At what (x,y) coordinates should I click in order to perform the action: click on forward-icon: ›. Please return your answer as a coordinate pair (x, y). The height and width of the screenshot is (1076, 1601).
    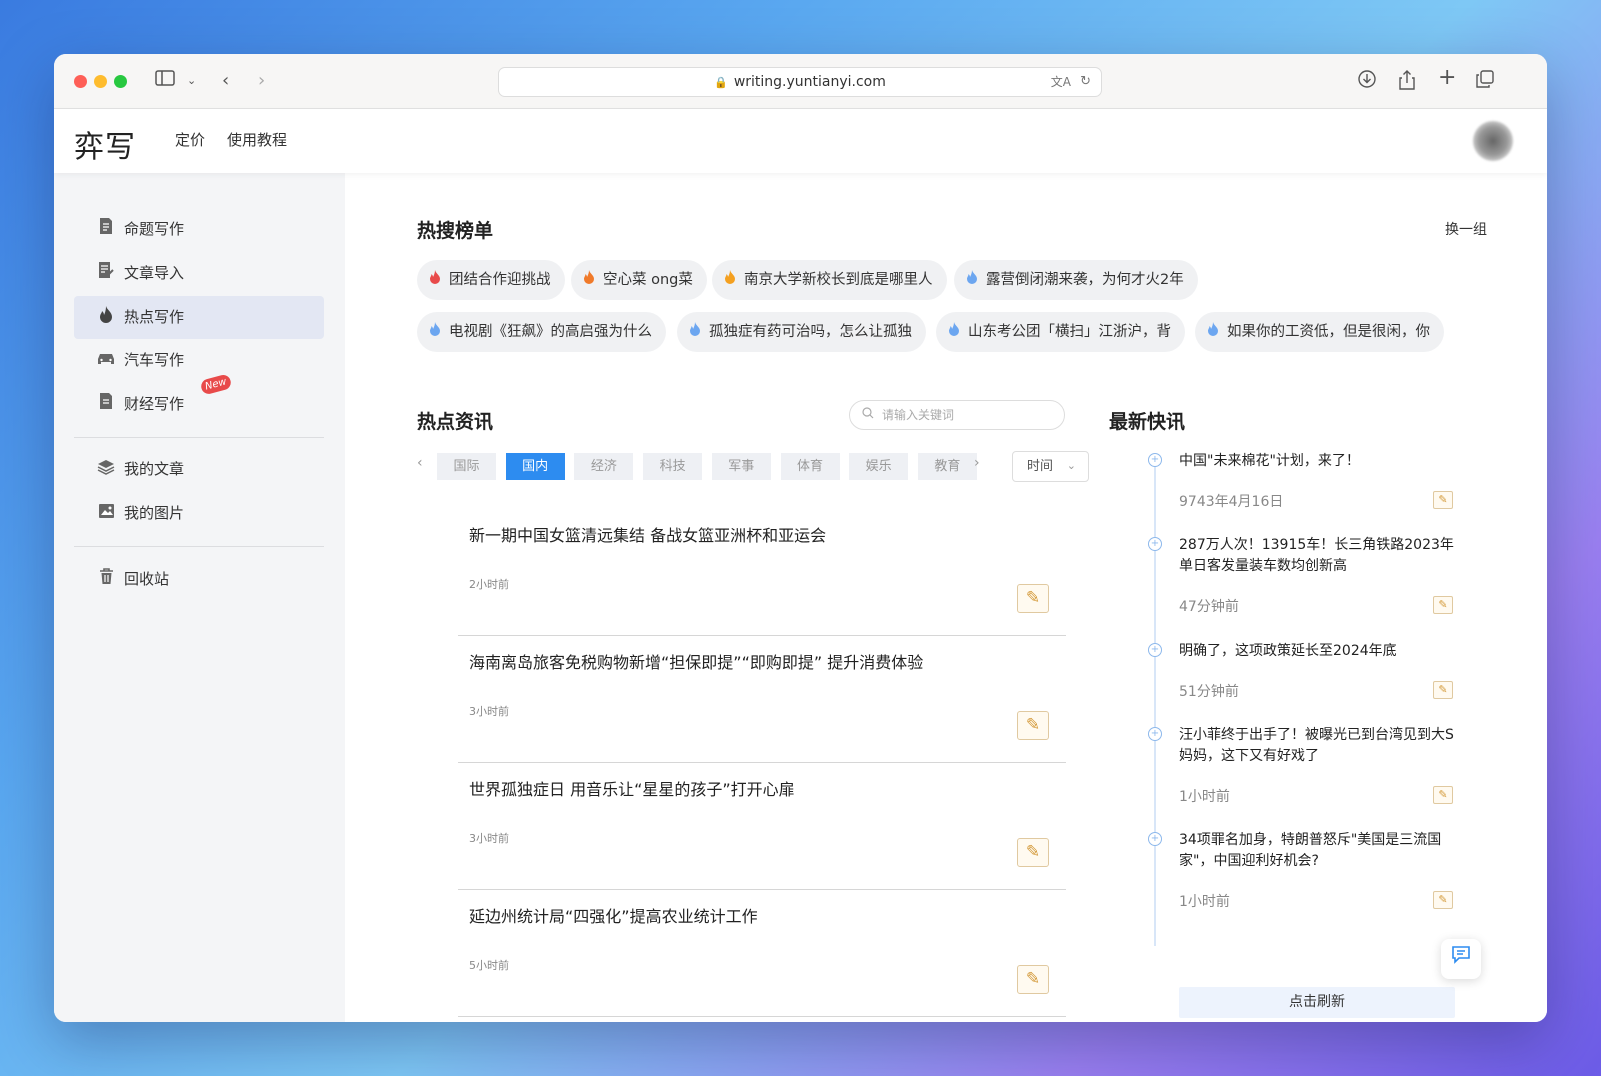
    Looking at the image, I should click on (261, 81).